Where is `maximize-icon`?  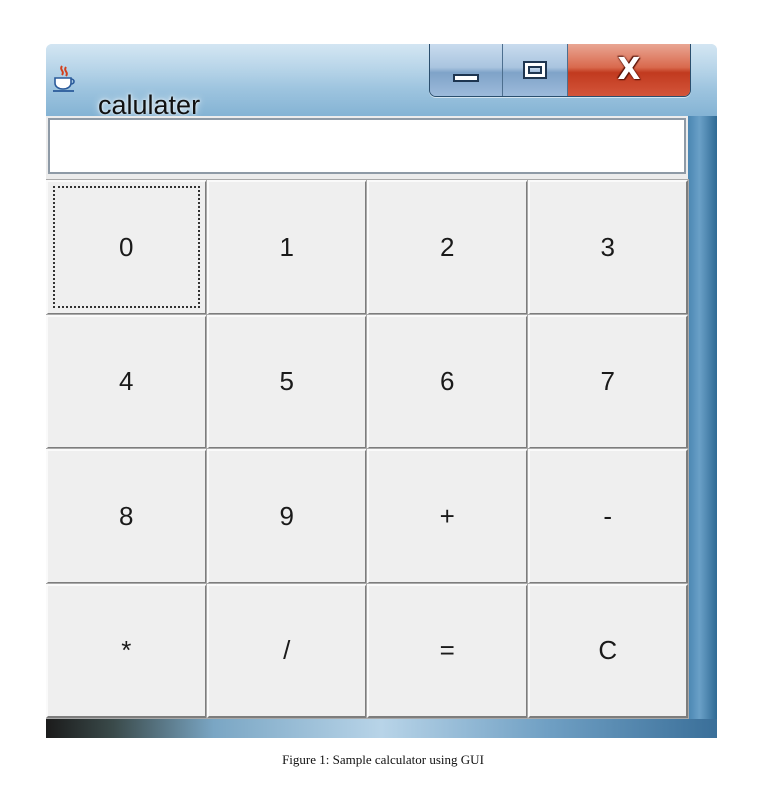 maximize-icon is located at coordinates (535, 70).